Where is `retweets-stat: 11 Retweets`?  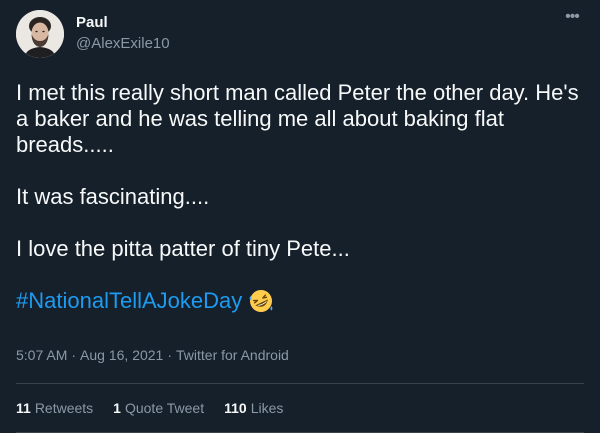
retweets-stat: 11 Retweets is located at coordinates (54, 408).